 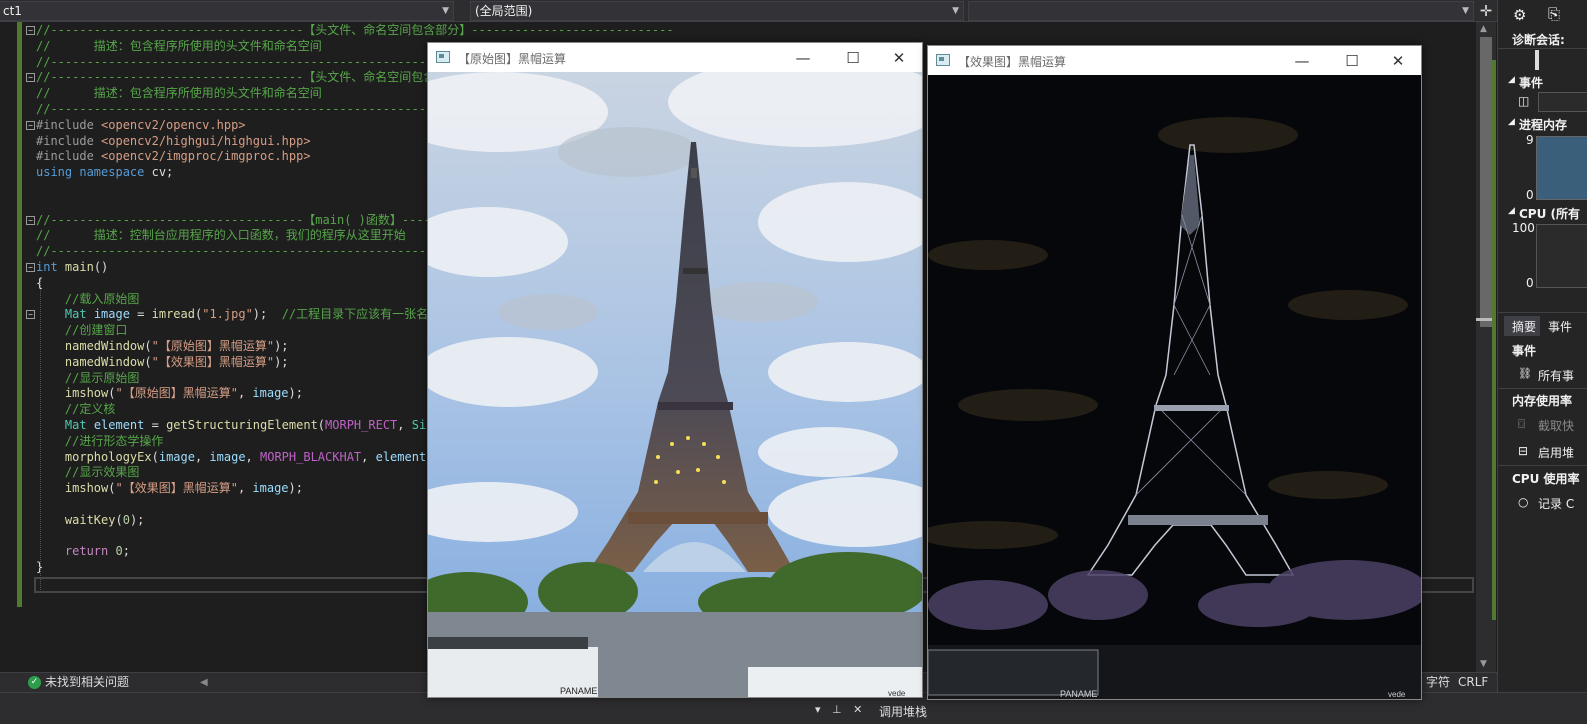 I want to click on tab-summary: 摘要, so click(x=1524, y=326).